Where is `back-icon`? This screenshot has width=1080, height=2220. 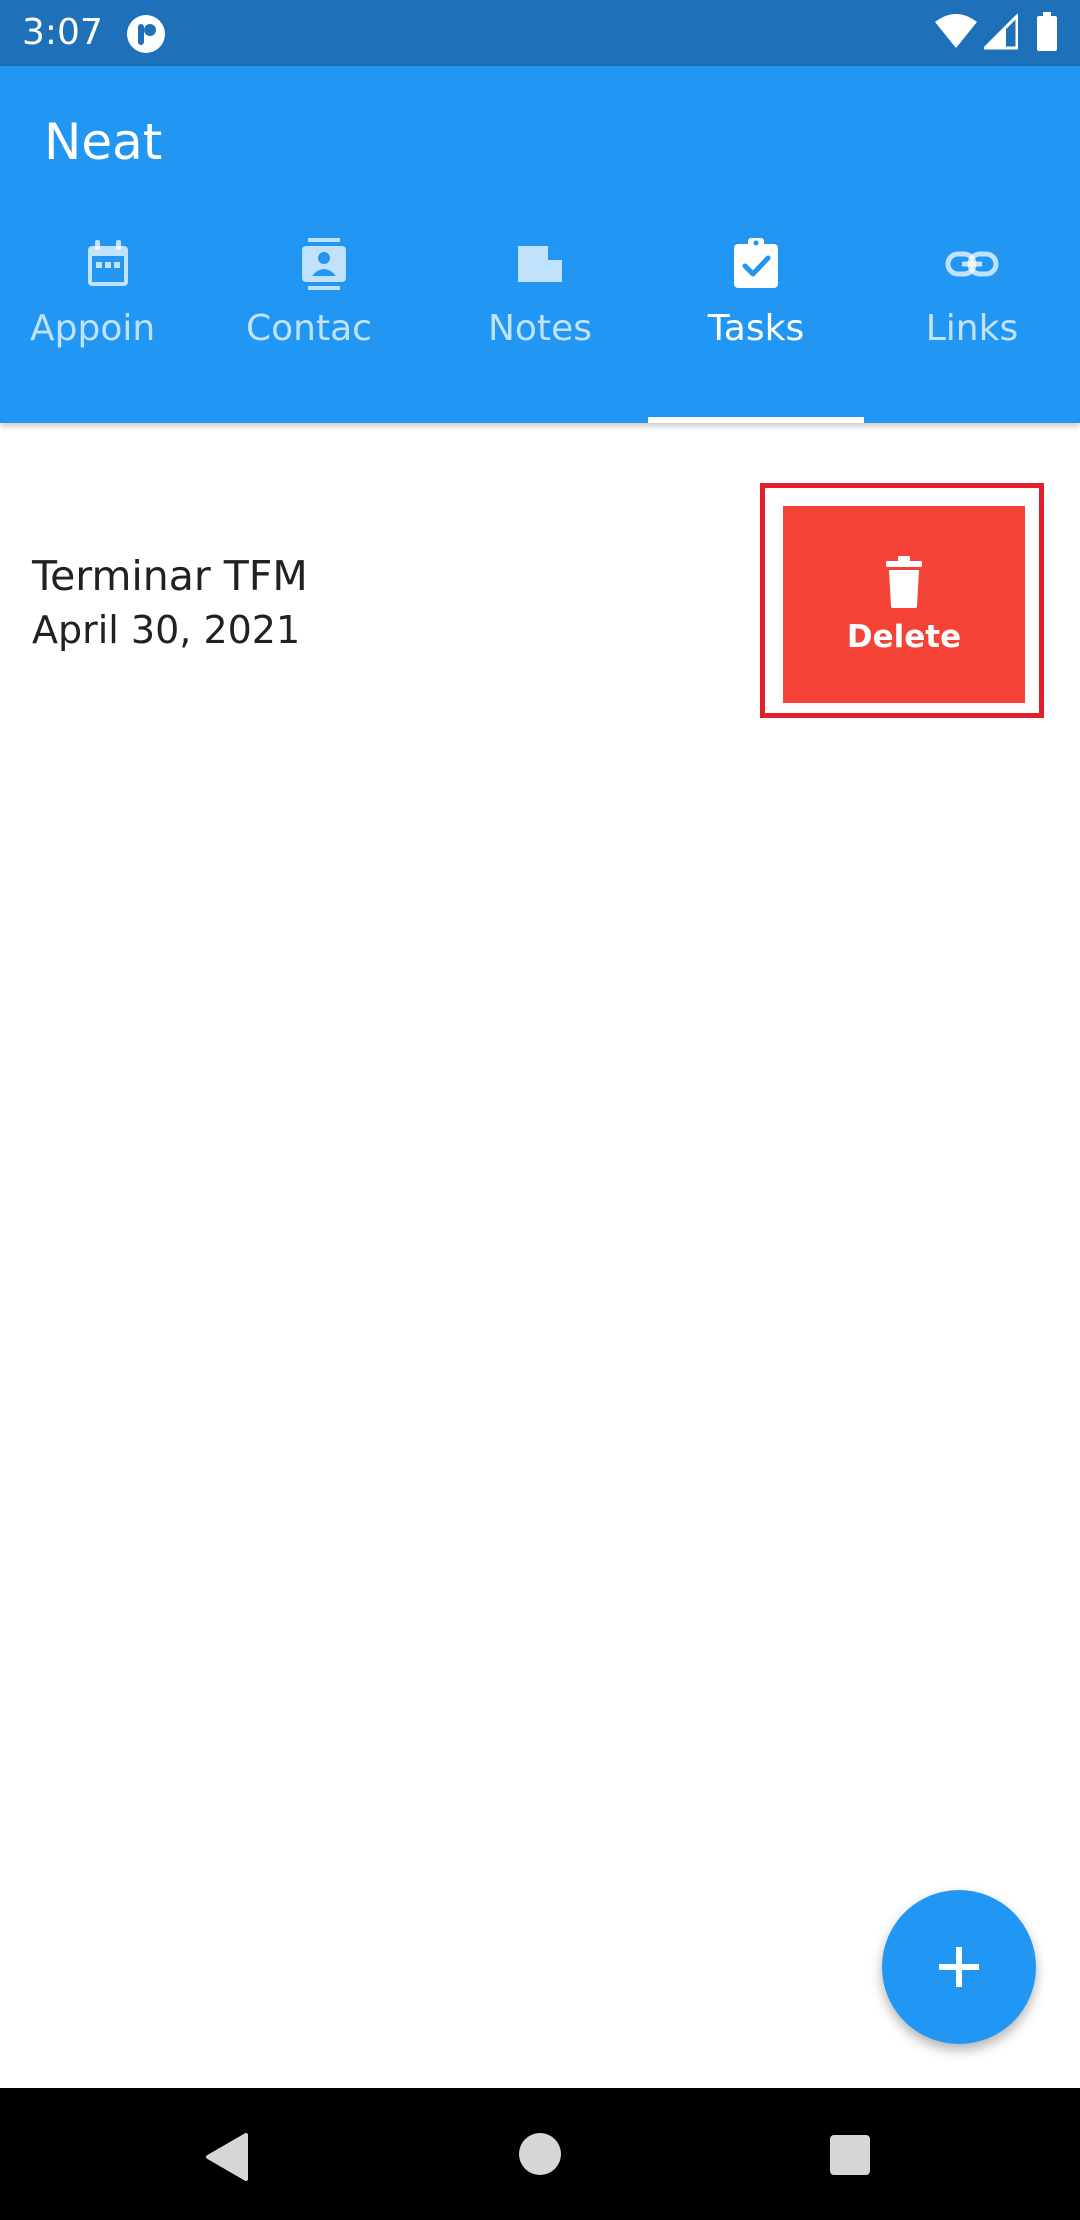 back-icon is located at coordinates (226, 2157).